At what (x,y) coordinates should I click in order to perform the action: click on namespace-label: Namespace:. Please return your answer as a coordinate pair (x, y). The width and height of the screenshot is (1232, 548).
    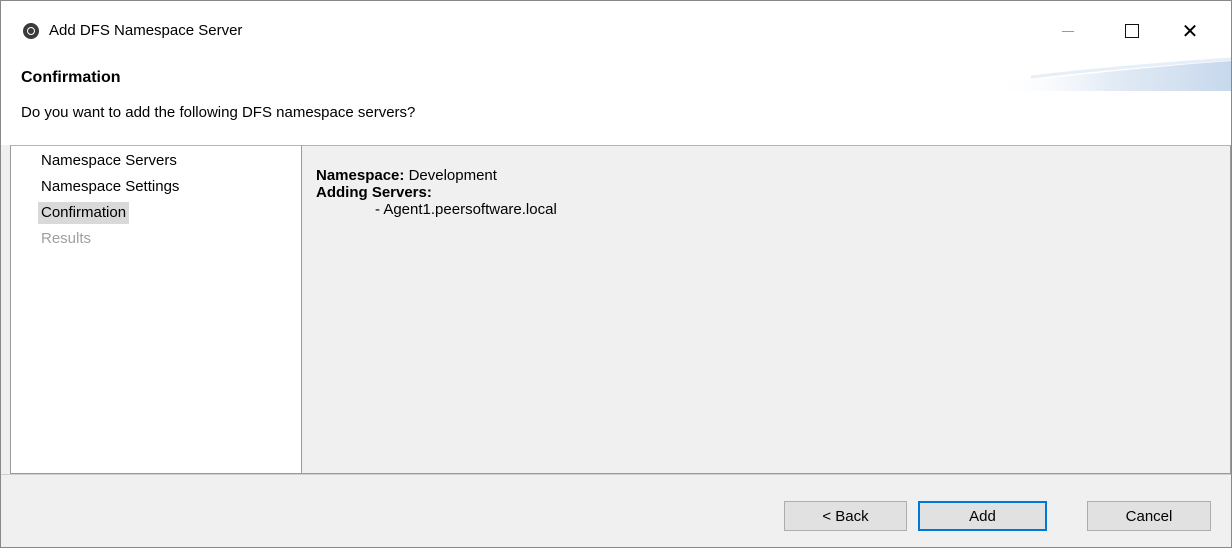
    Looking at the image, I should click on (360, 175).